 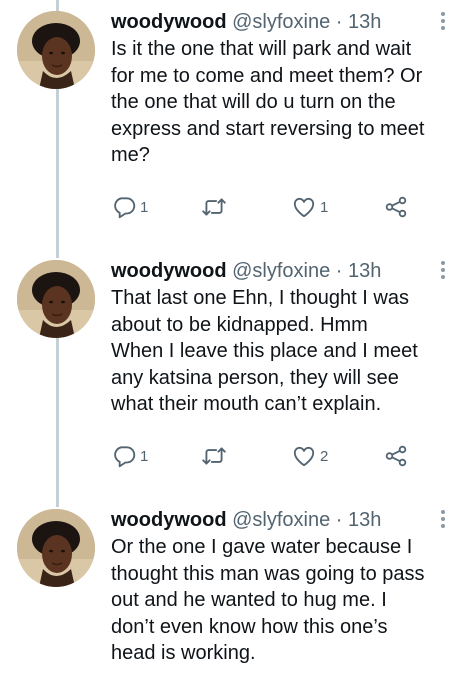 What do you see at coordinates (253, 102) in the screenshot?
I see `tweet-text-line: the one that will do u turn on the` at bounding box center [253, 102].